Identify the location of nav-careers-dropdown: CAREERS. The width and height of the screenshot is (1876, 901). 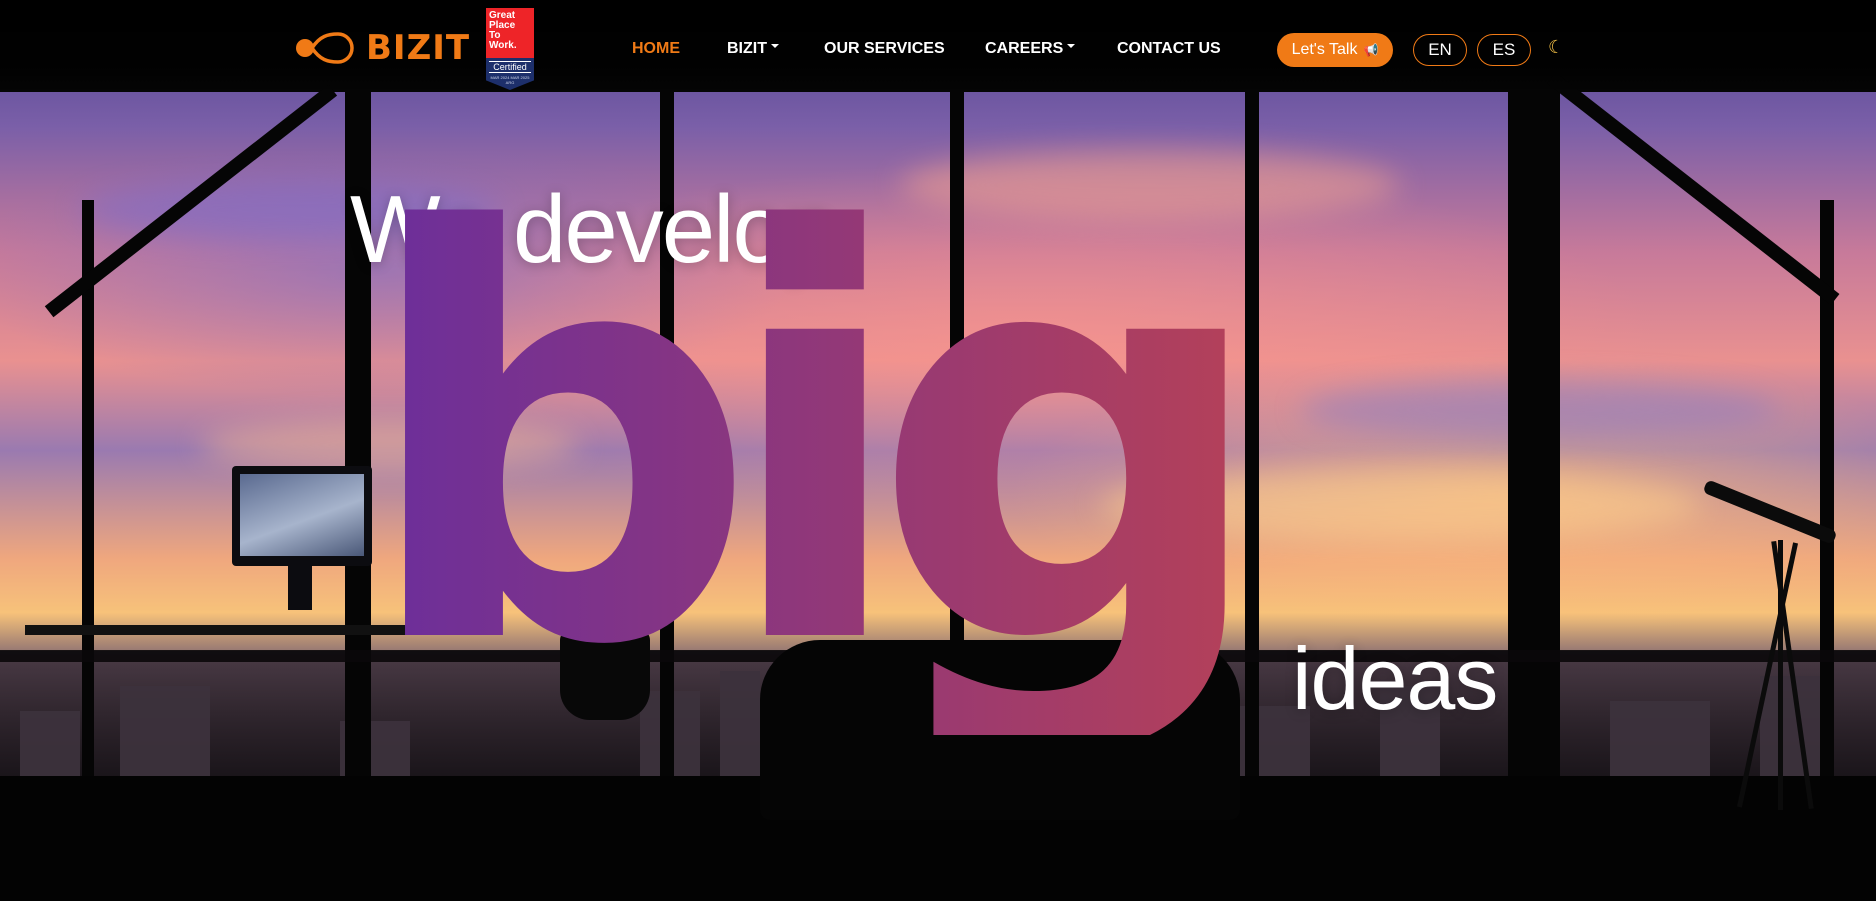
(1030, 49).